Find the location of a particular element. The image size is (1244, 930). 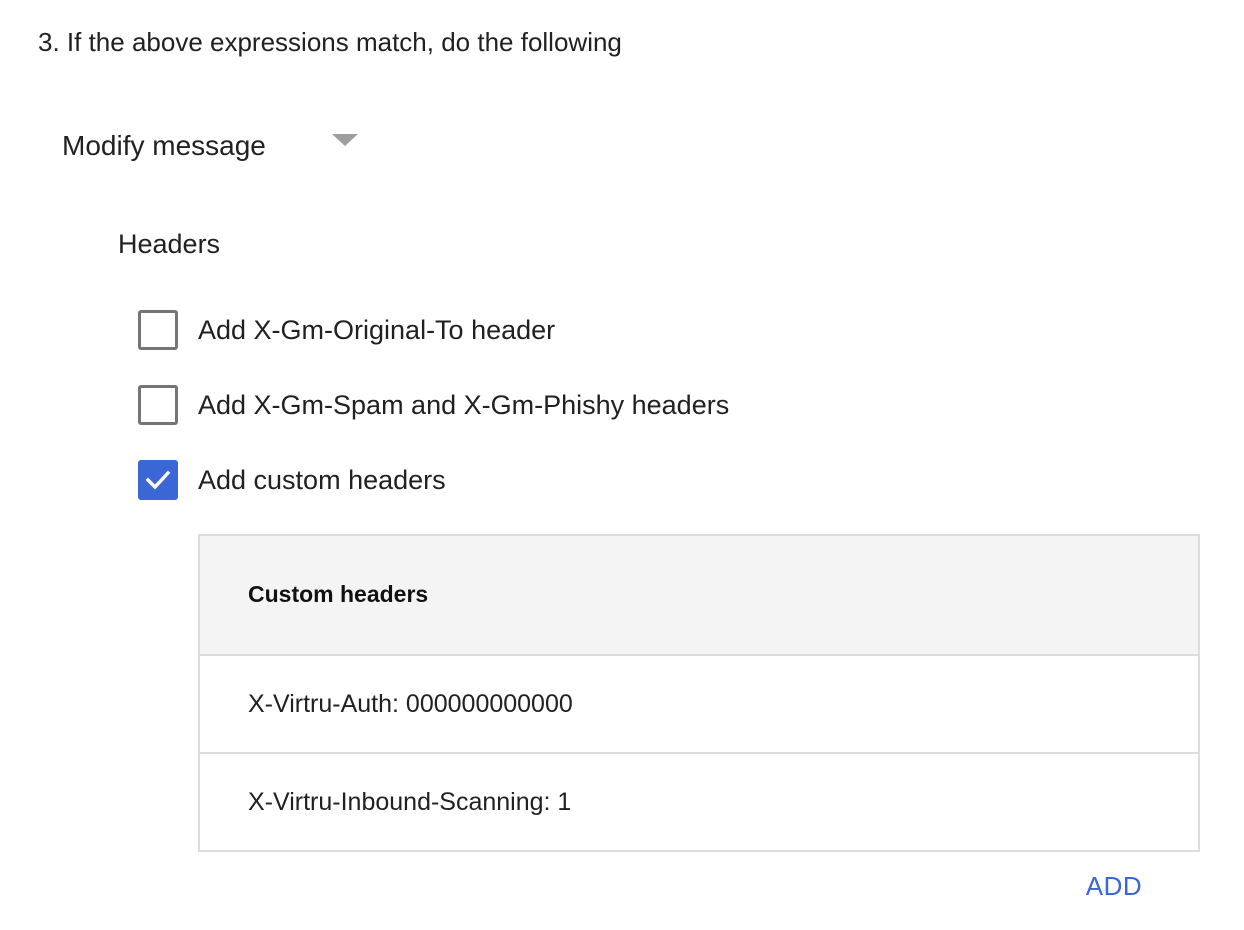

checkmark-icon is located at coordinates (158, 480).